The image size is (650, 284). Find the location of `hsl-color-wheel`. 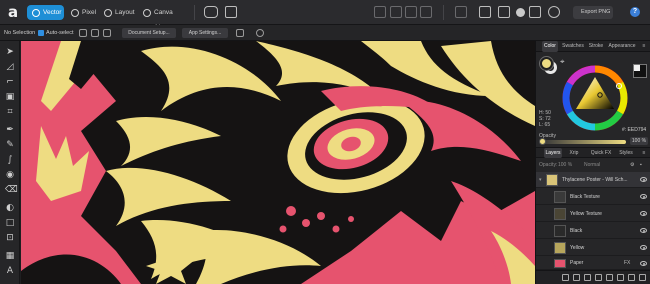

hsl-color-wheel is located at coordinates (595, 98).